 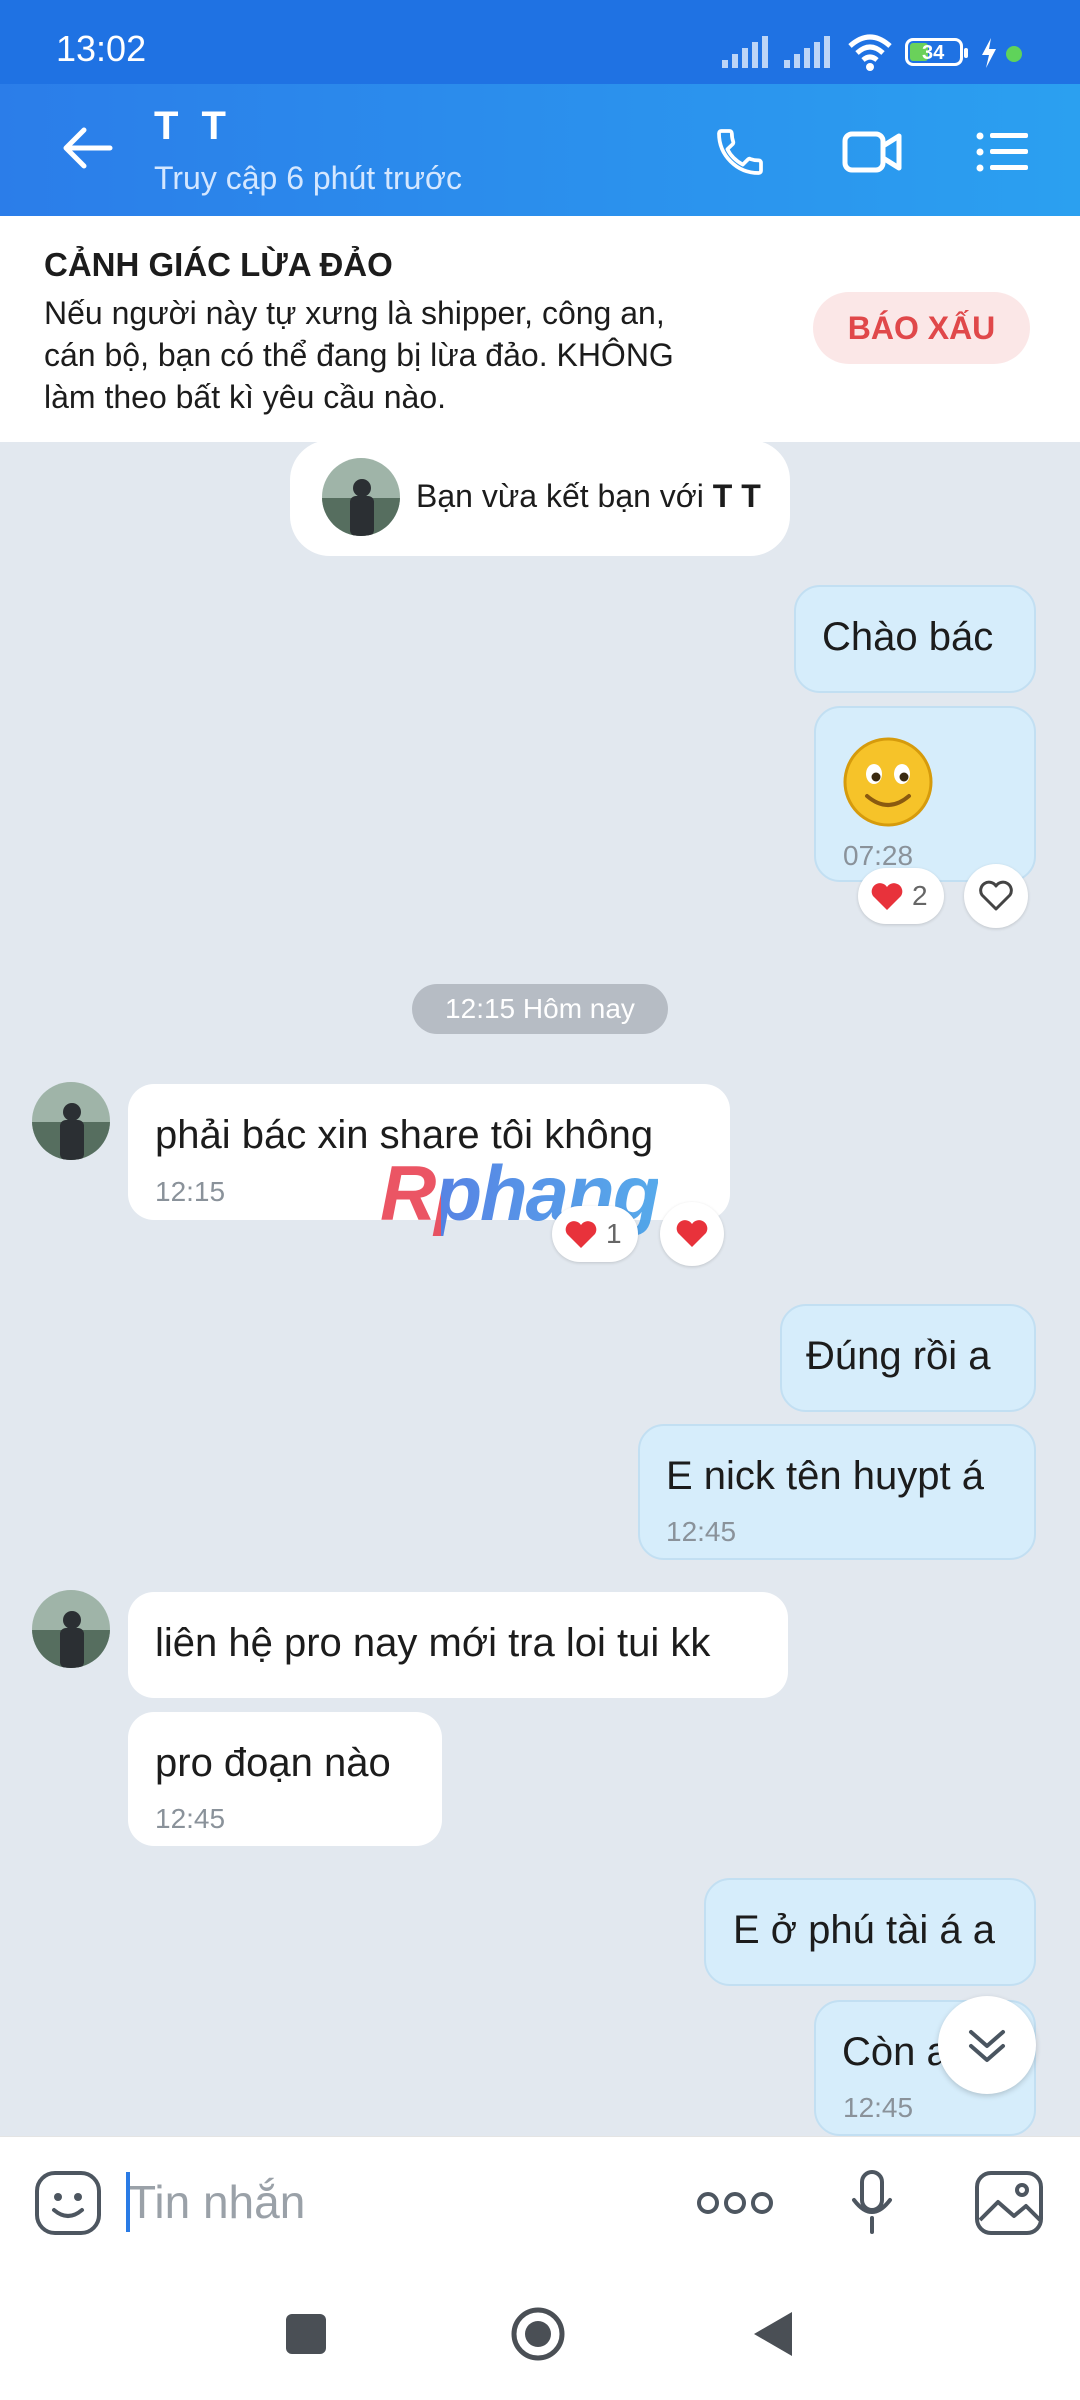 I want to click on heart-outline-icon, so click(x=996, y=895).